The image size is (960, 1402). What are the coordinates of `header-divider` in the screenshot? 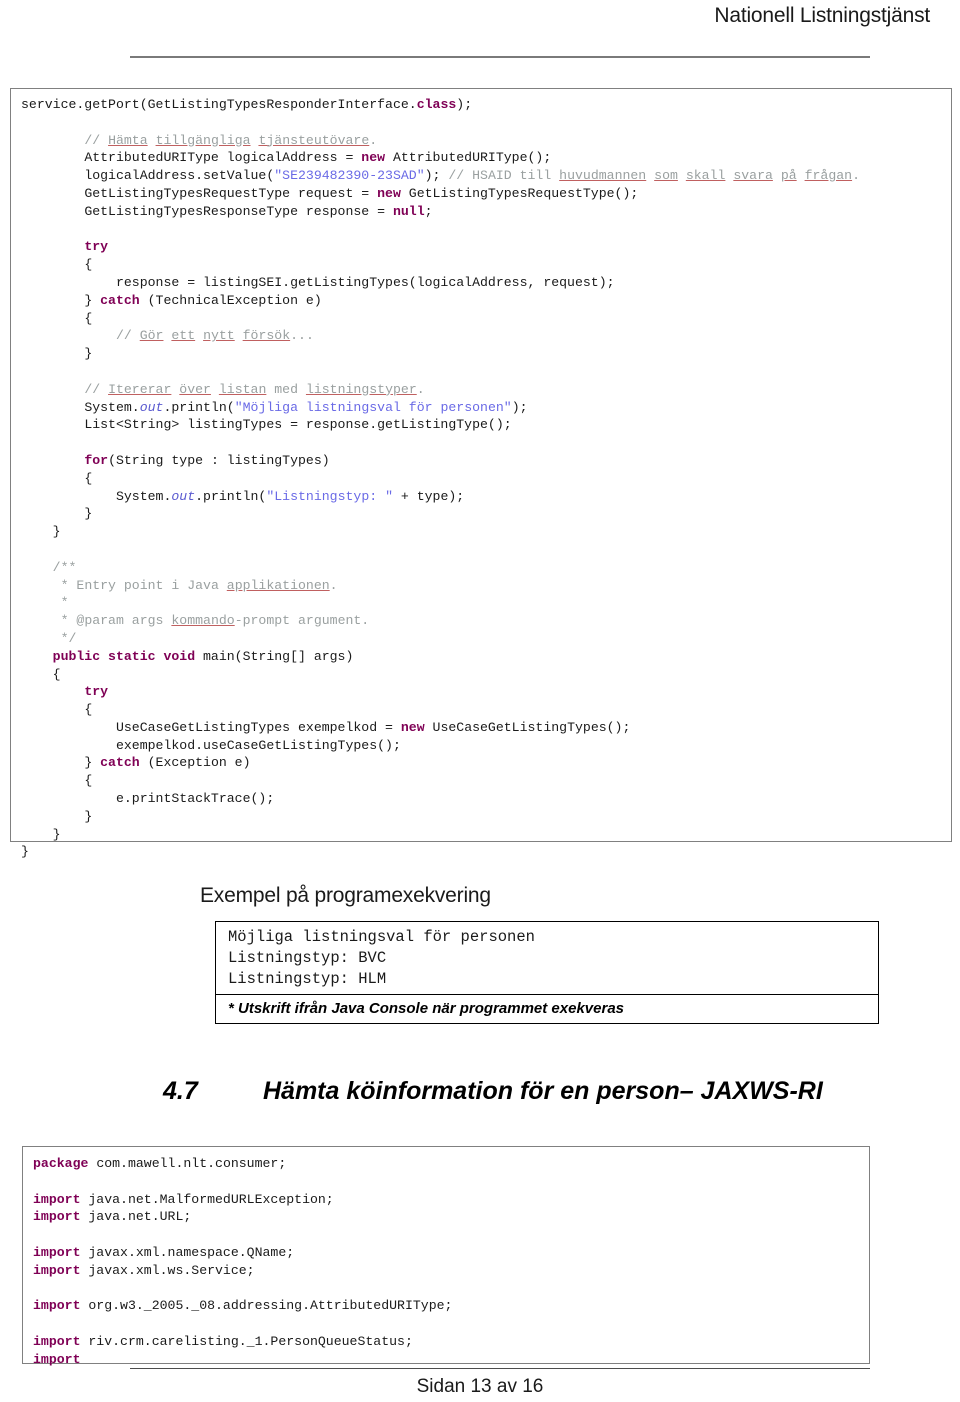 It's located at (500, 57).